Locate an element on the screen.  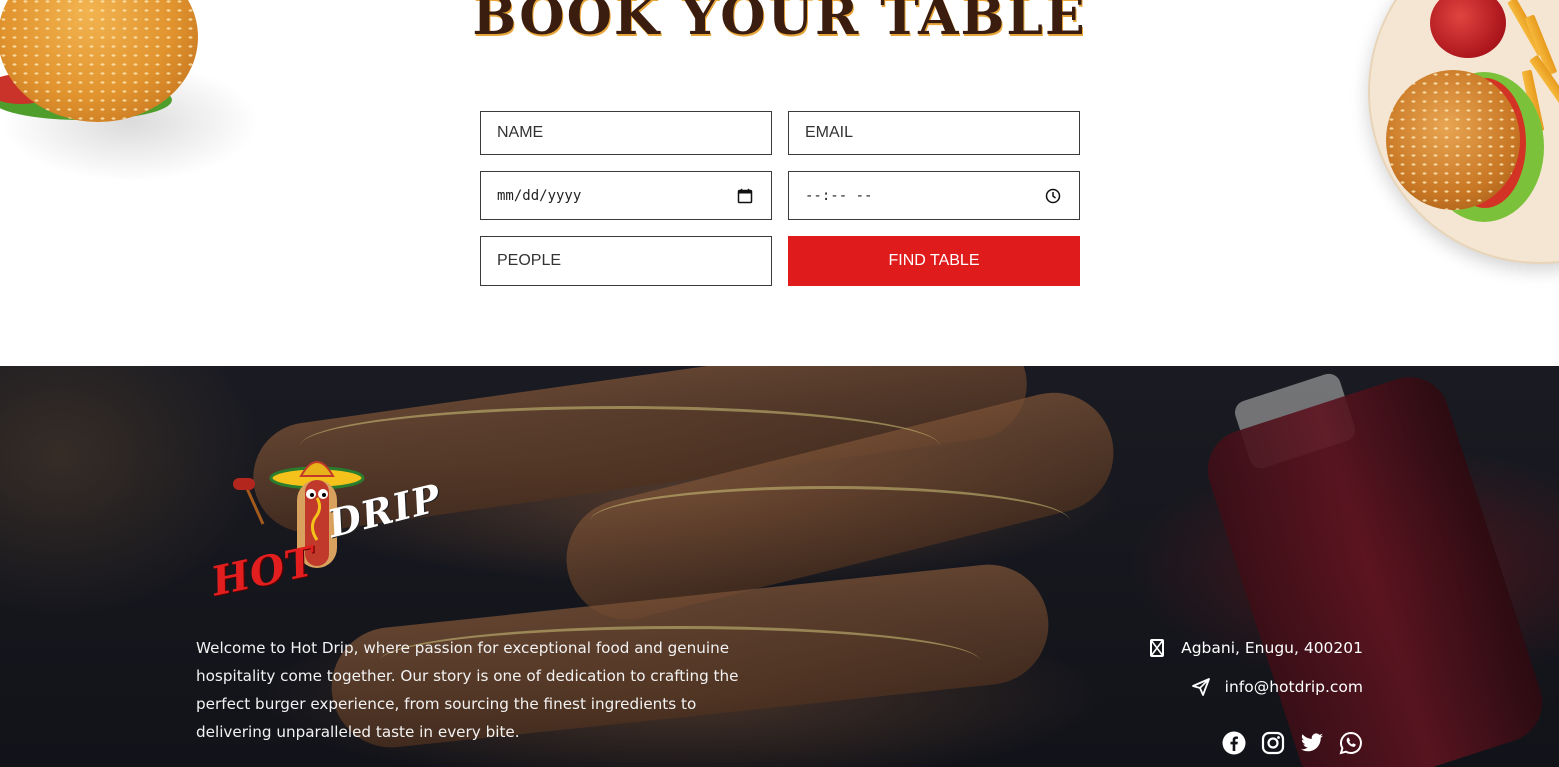
instagram-icon is located at coordinates (1273, 743).